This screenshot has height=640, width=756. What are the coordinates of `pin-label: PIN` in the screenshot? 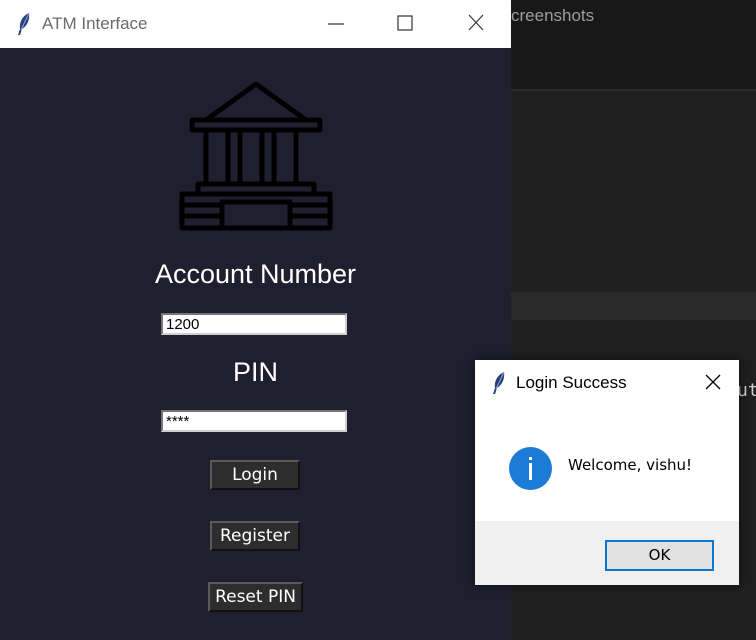 It's located at (255, 372).